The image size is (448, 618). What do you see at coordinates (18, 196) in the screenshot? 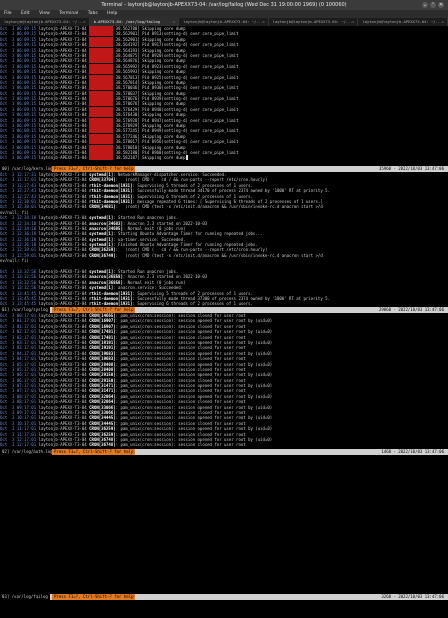
I see `log-timestamp: Oct 3 12:27:43` at bounding box center [18, 196].